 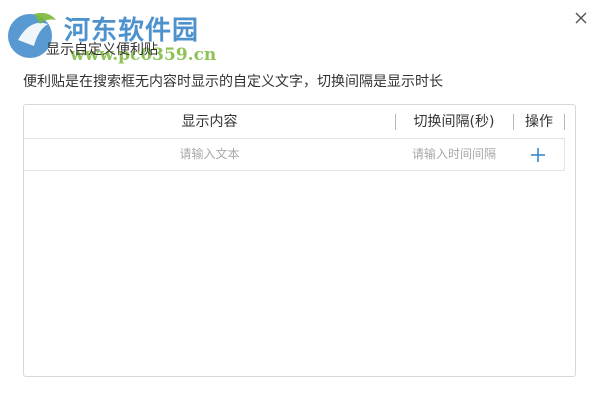 What do you see at coordinates (454, 122) in the screenshot?
I see `column-header-interval: 切换间隔(秒)` at bounding box center [454, 122].